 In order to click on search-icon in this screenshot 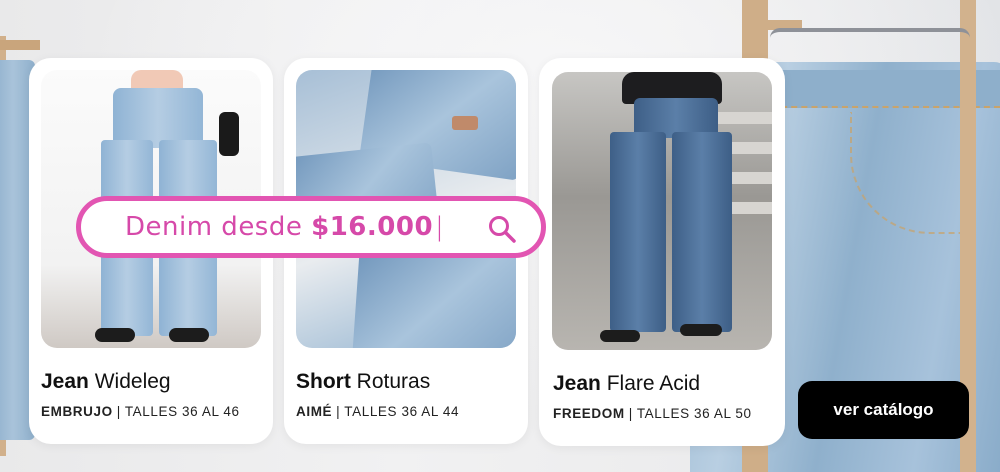, I will do `click(502, 229)`.